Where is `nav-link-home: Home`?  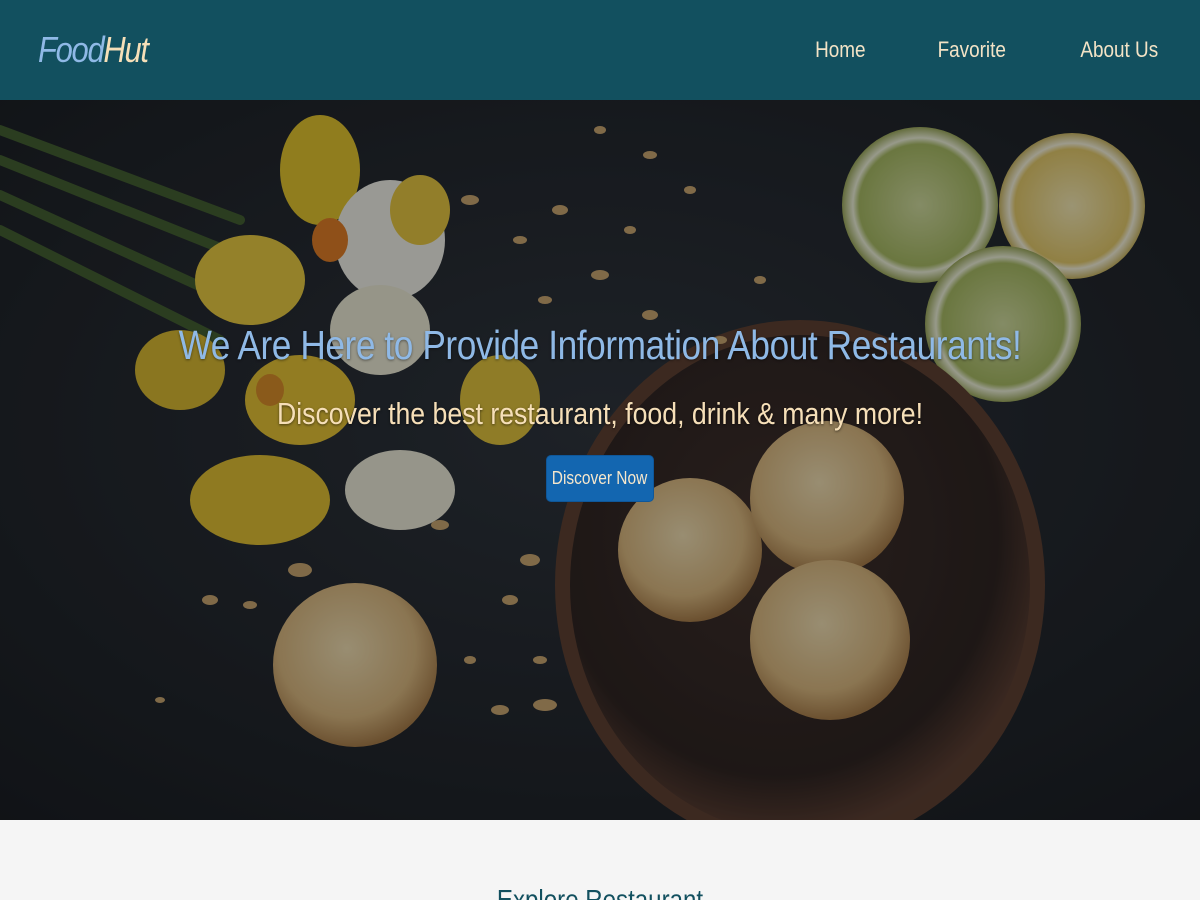
nav-link-home: Home is located at coordinates (840, 50).